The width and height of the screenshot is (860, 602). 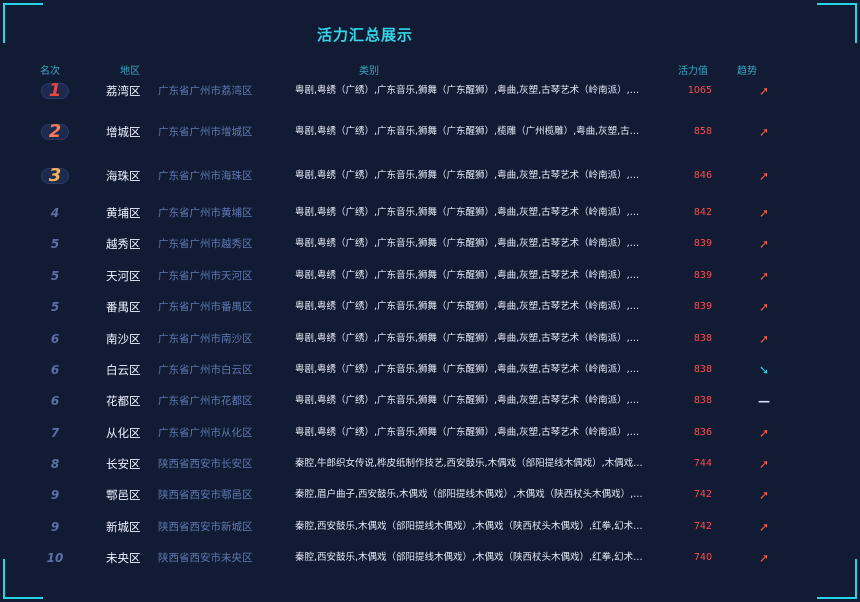 I want to click on district-full-name: 广东省广州市白云区, so click(x=205, y=370).